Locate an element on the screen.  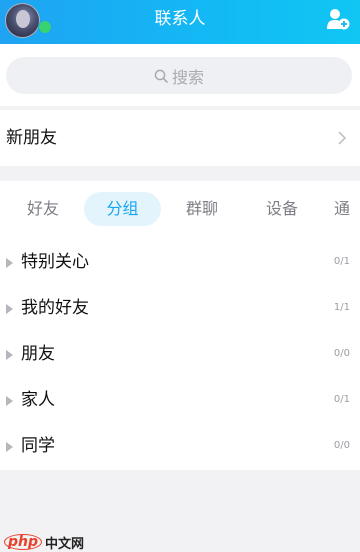
search-placeholder: 搜索 is located at coordinates (187, 77).